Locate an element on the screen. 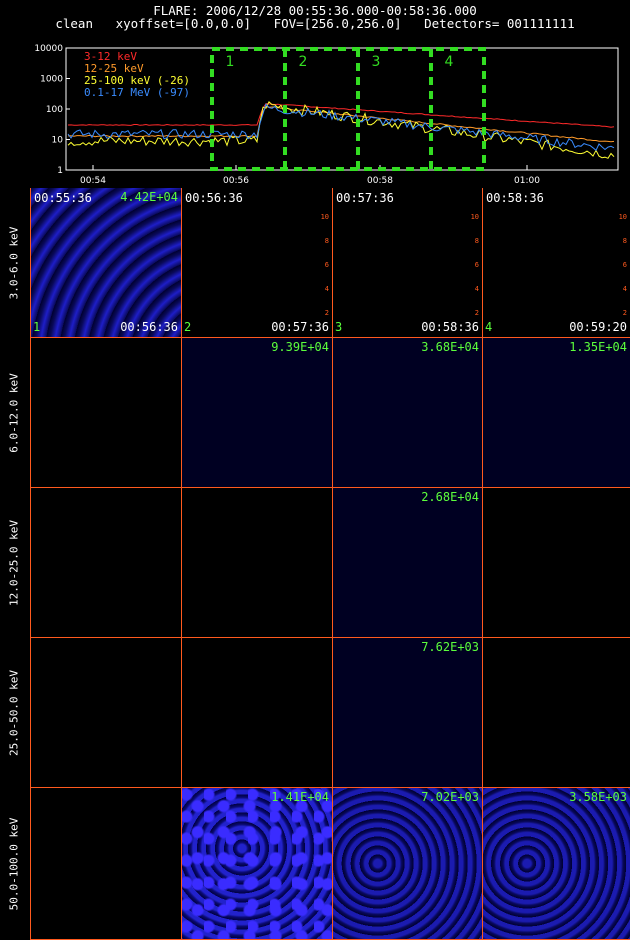 This screenshot has width=630, height=940. cell-number: 1 is located at coordinates (37, 327).